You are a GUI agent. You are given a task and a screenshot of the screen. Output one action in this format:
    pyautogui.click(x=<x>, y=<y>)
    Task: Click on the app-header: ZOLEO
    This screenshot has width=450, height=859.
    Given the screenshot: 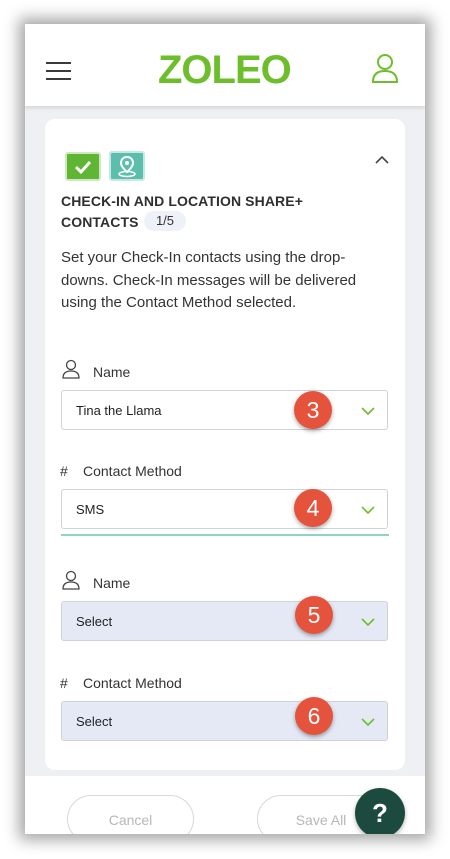 What is the action you would take?
    pyautogui.click(x=225, y=65)
    